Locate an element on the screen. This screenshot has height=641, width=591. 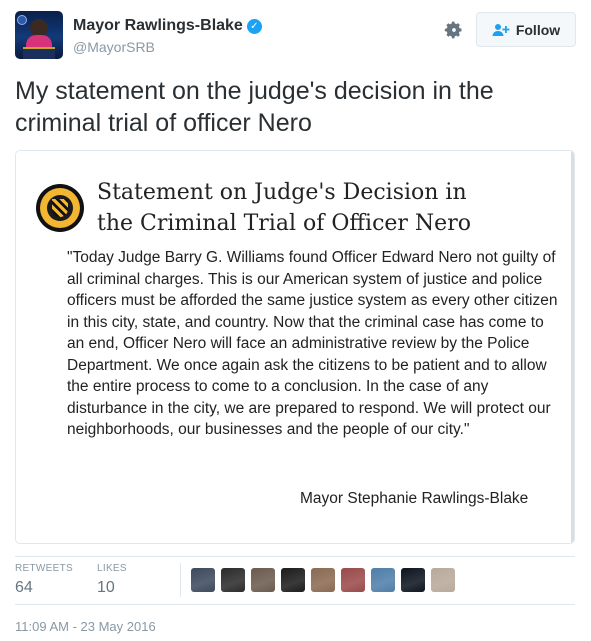
likes-label: LIKES is located at coordinates (112, 568).